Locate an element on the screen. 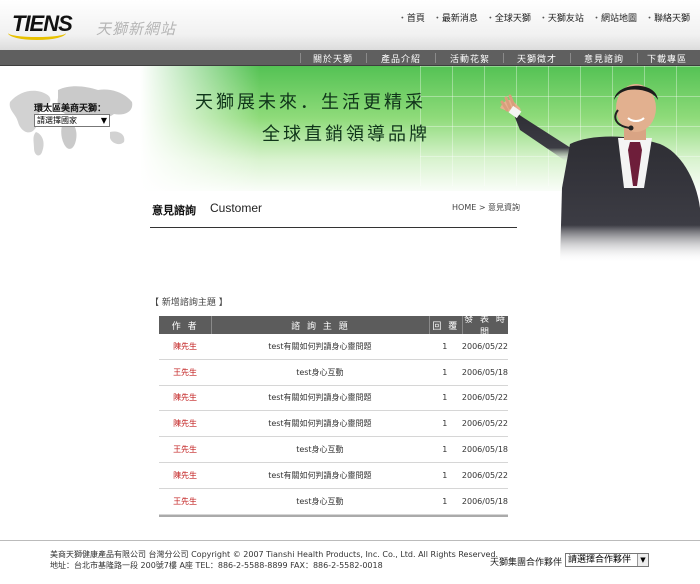  nav-item-events: 活動花絮 is located at coordinates (470, 58).